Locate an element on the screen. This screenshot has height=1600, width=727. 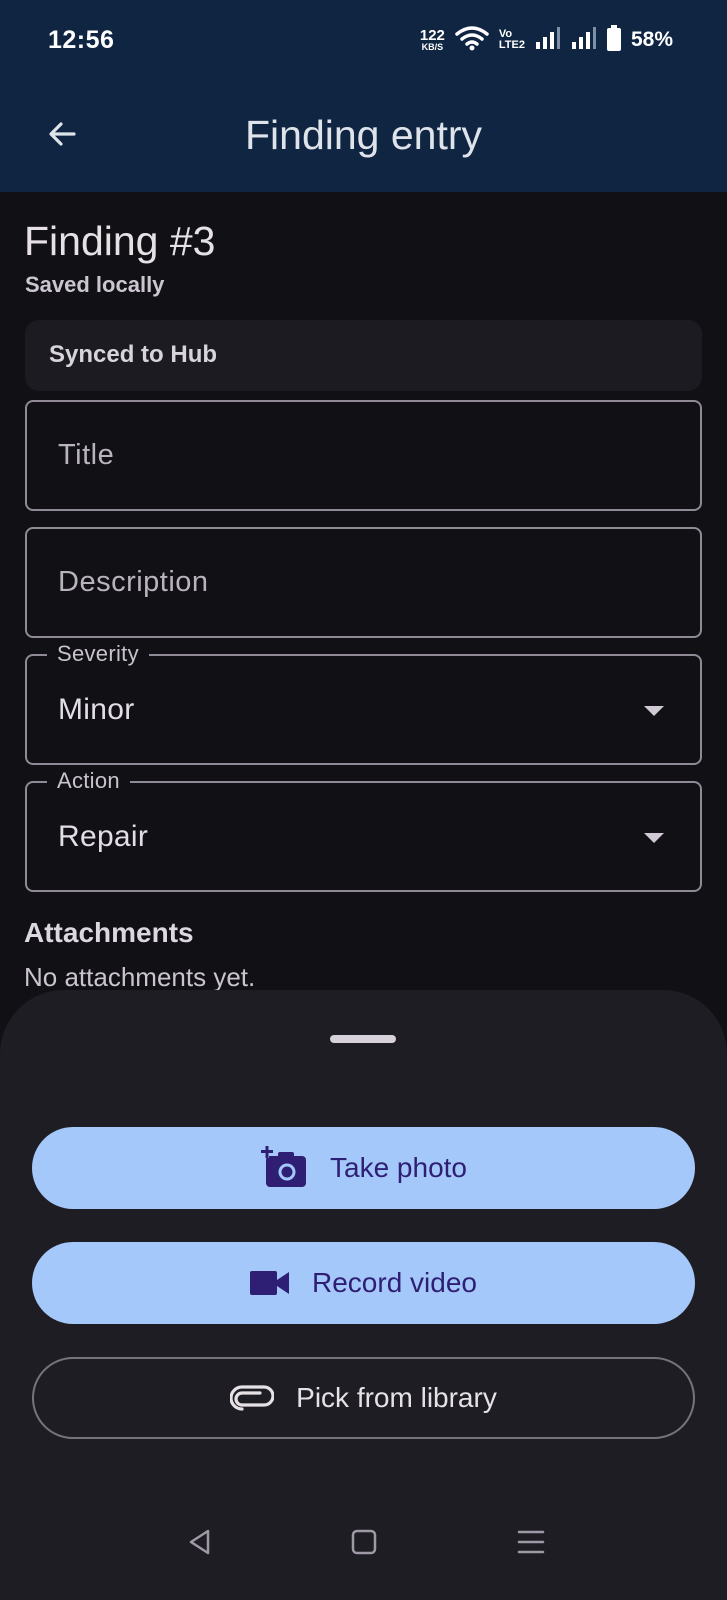
title-placeholder: Title is located at coordinates (86, 455).